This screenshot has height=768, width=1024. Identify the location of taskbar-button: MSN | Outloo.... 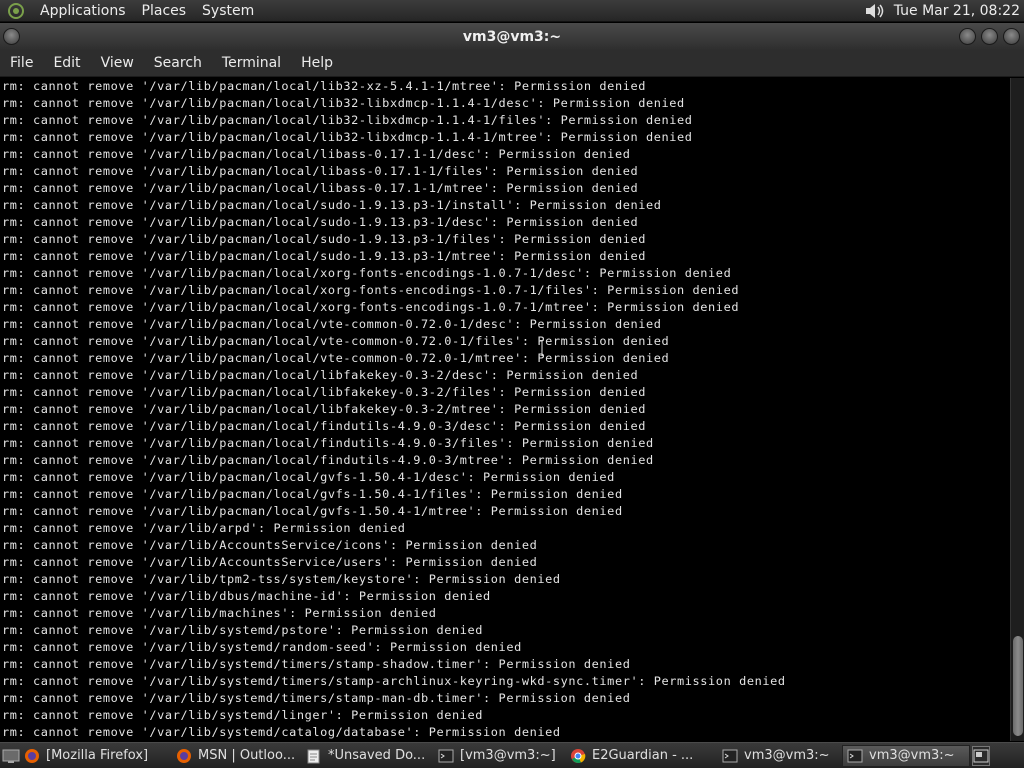
(236, 756).